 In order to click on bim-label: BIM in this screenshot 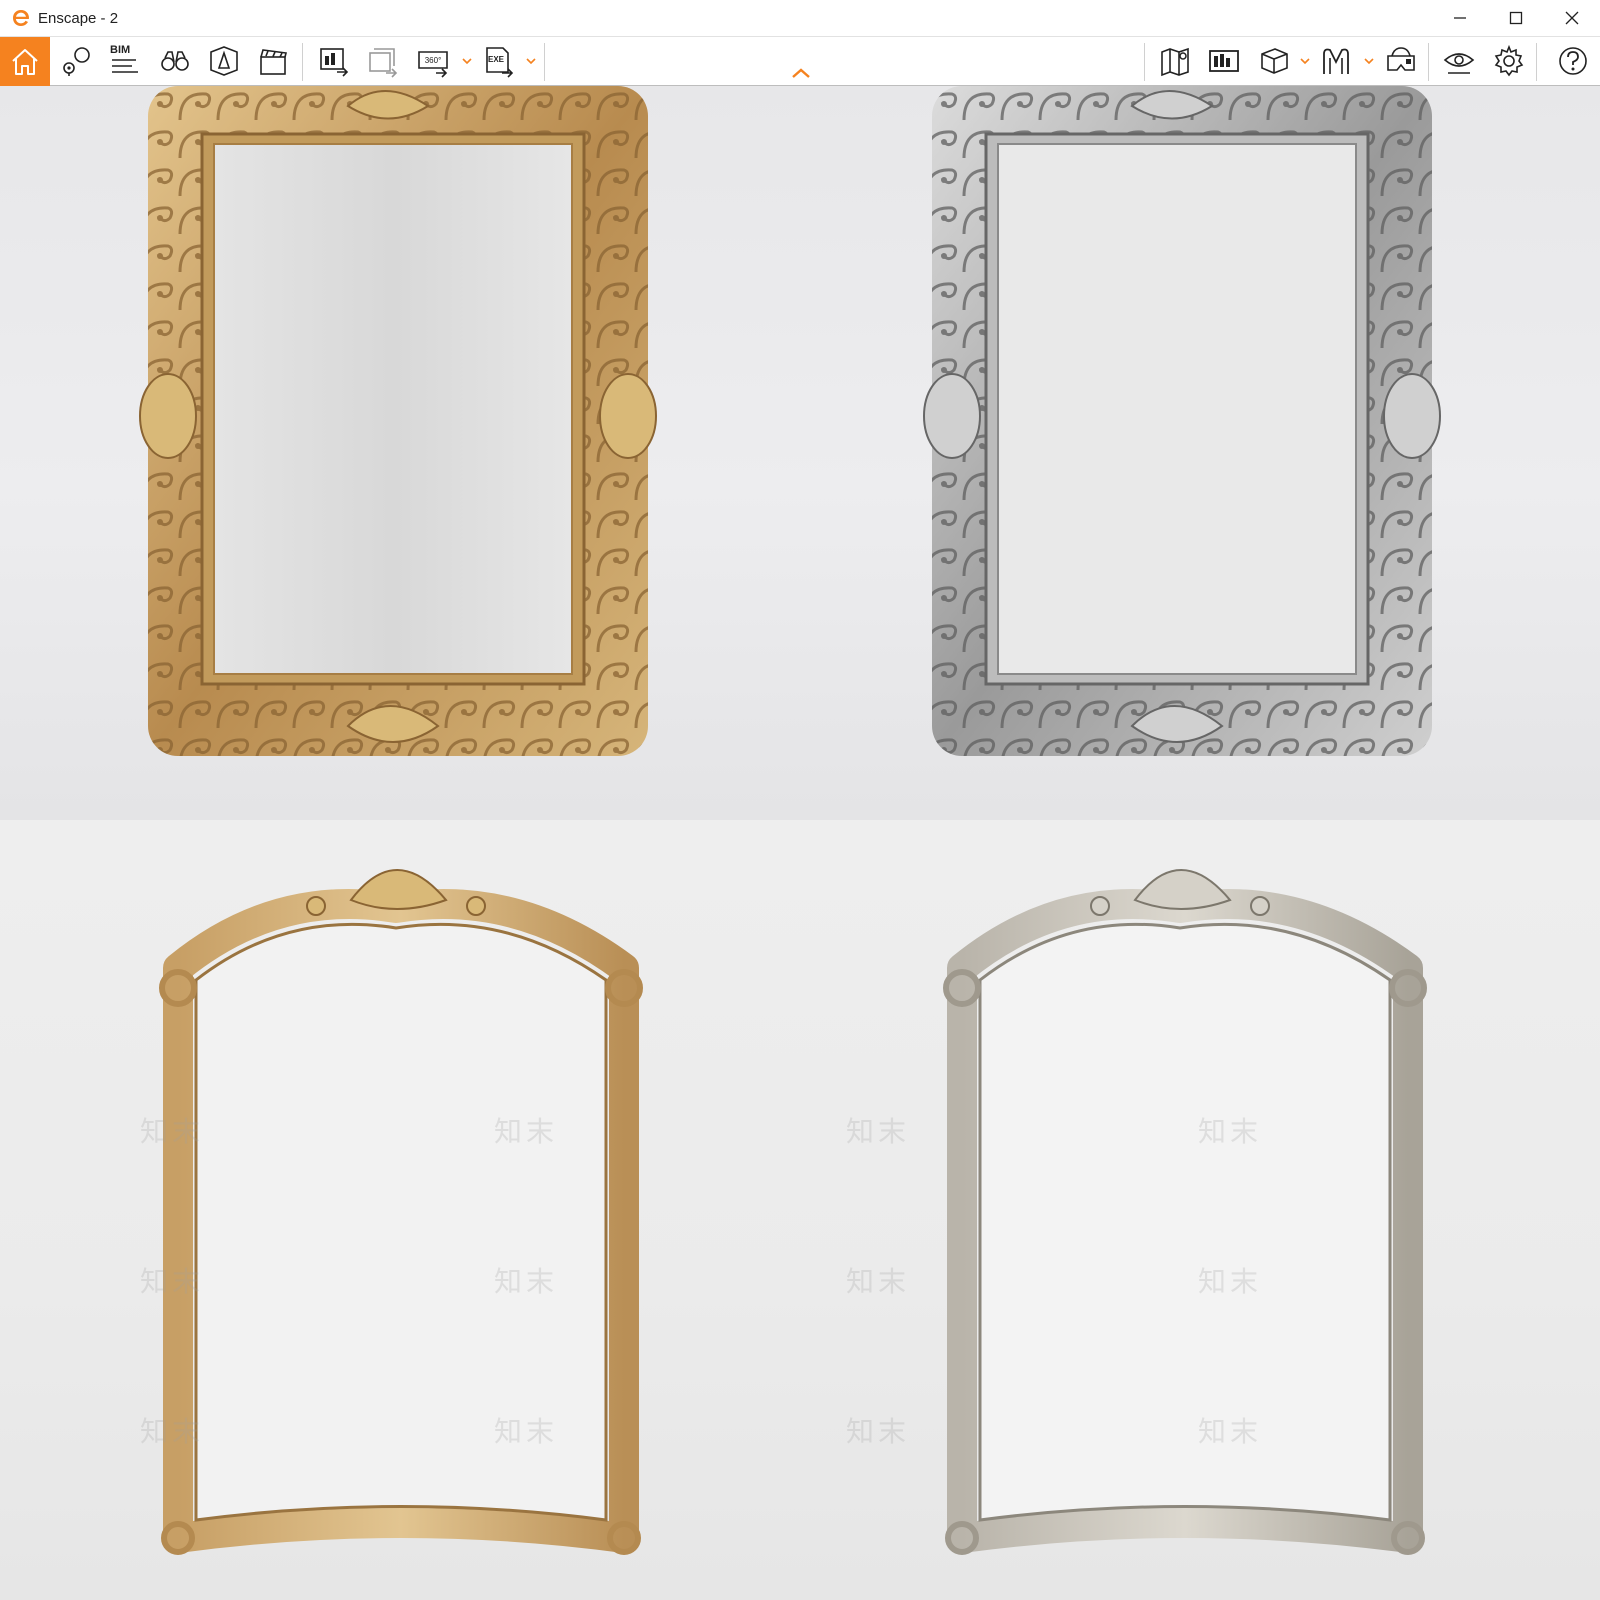, I will do `click(120, 50)`.